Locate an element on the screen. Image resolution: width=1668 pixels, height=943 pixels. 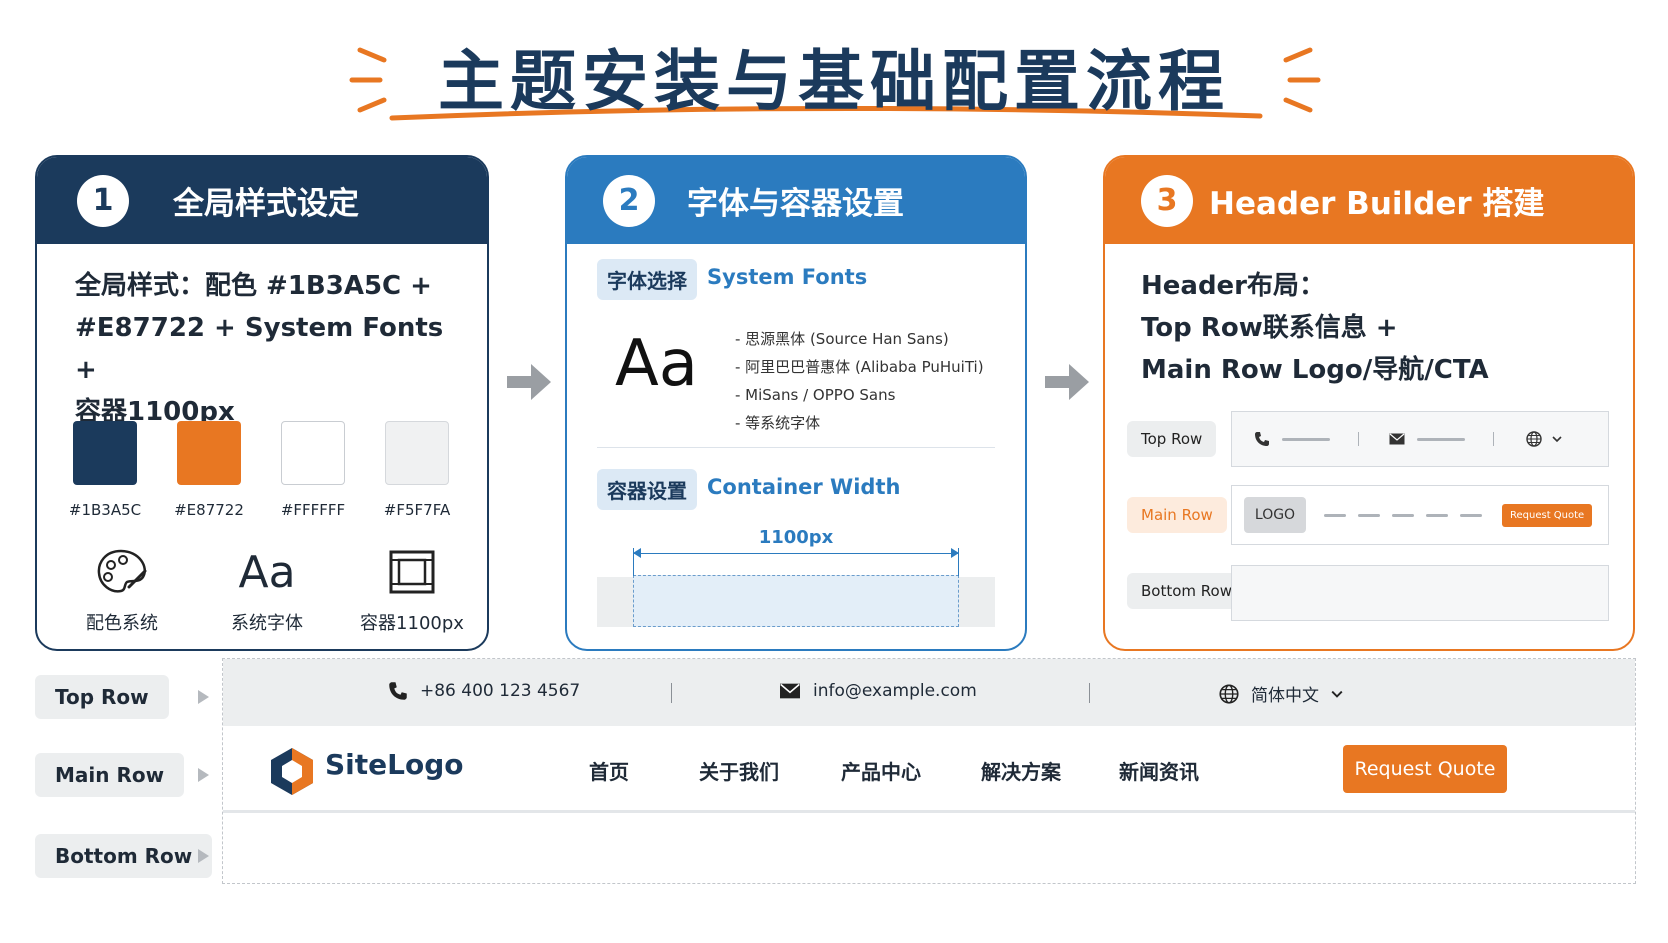
nav-about: 关于我们 is located at coordinates (739, 770).